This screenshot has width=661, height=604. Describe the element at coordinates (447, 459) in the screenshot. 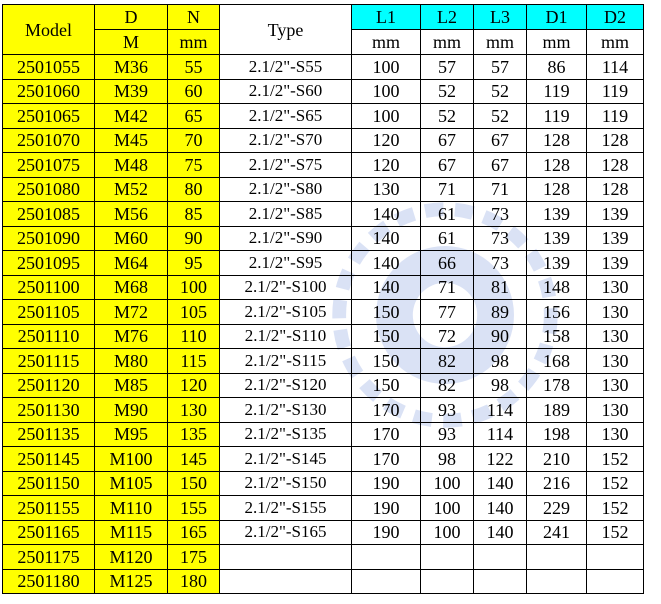

I see `cell-l2: 98` at that location.